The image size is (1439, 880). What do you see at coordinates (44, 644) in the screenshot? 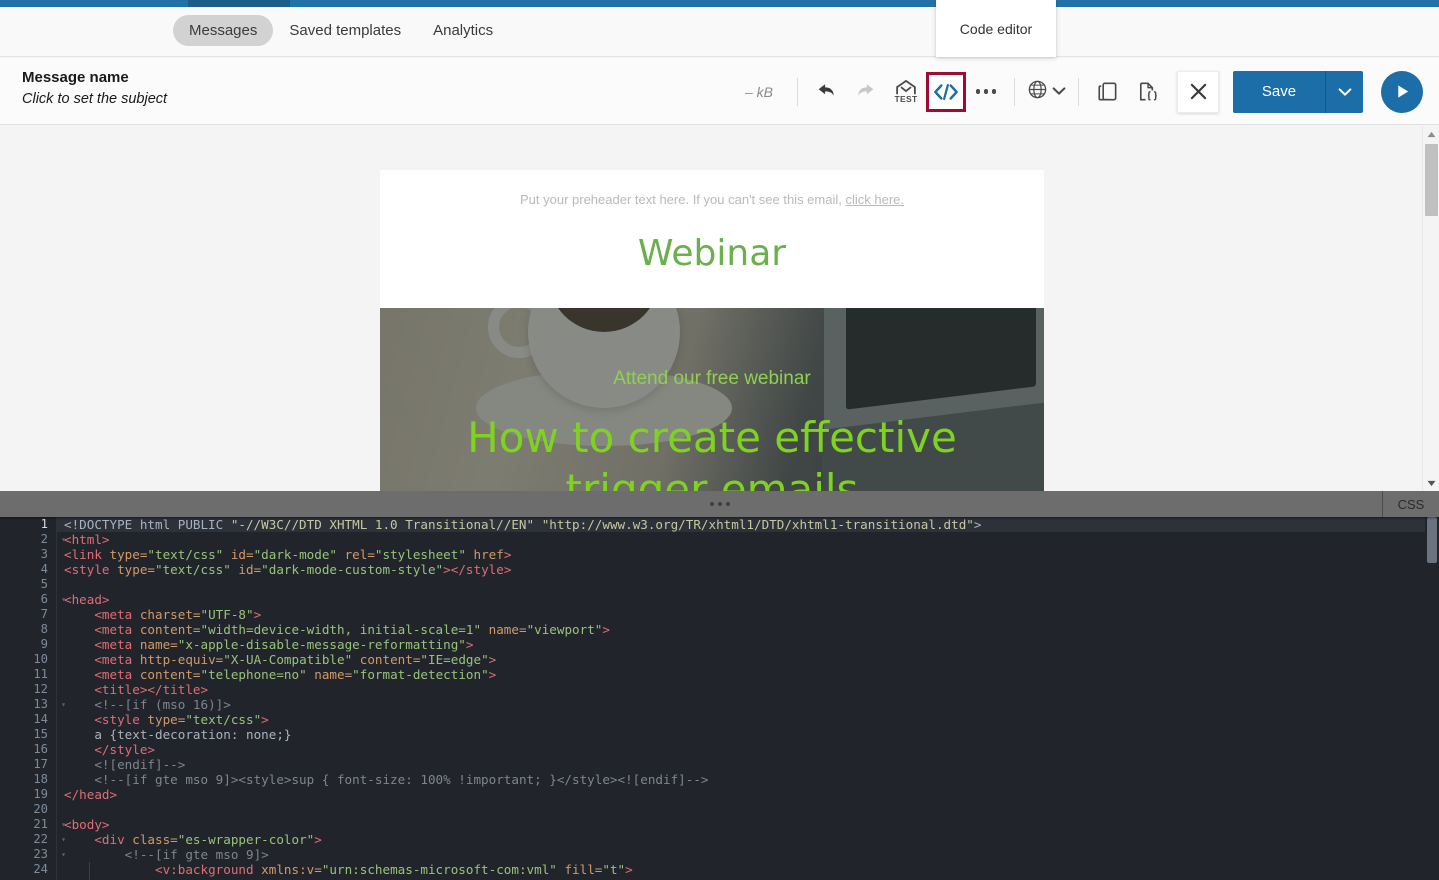
I see `line-number: 9` at bounding box center [44, 644].